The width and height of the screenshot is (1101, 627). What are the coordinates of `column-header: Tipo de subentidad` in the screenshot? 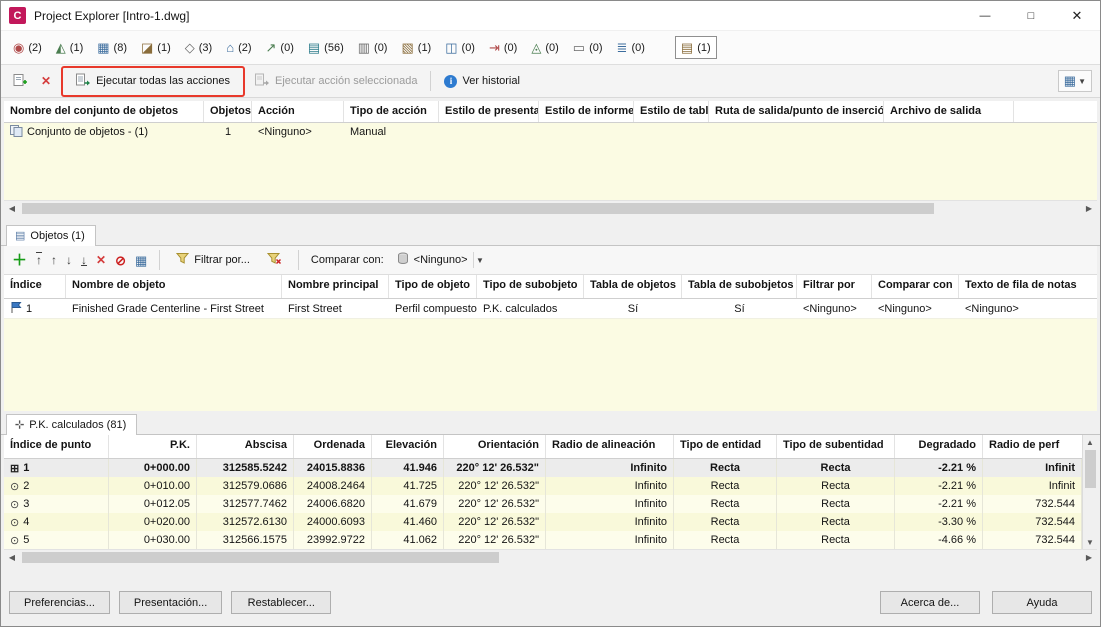 It's located at (836, 446).